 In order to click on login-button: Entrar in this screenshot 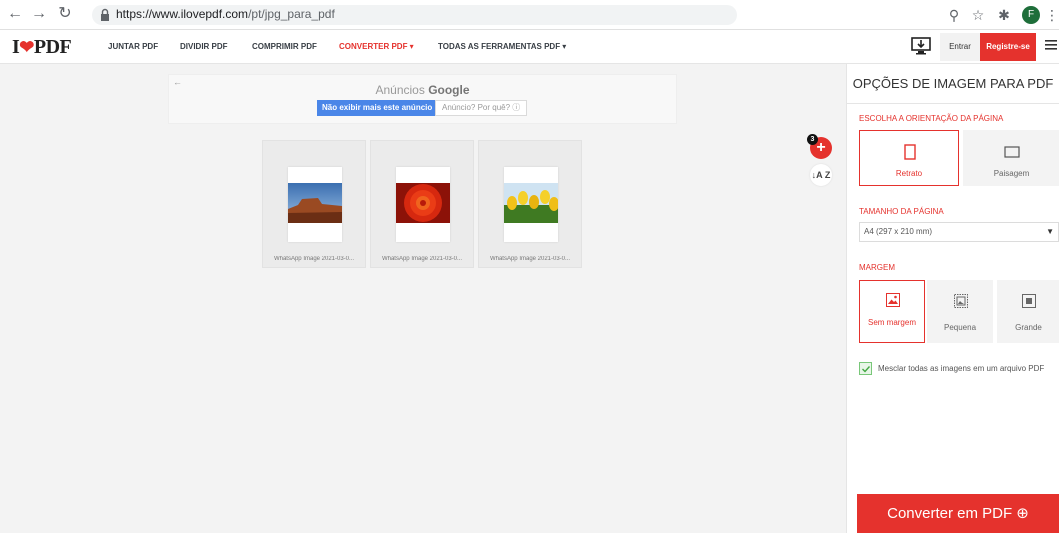, I will do `click(960, 47)`.